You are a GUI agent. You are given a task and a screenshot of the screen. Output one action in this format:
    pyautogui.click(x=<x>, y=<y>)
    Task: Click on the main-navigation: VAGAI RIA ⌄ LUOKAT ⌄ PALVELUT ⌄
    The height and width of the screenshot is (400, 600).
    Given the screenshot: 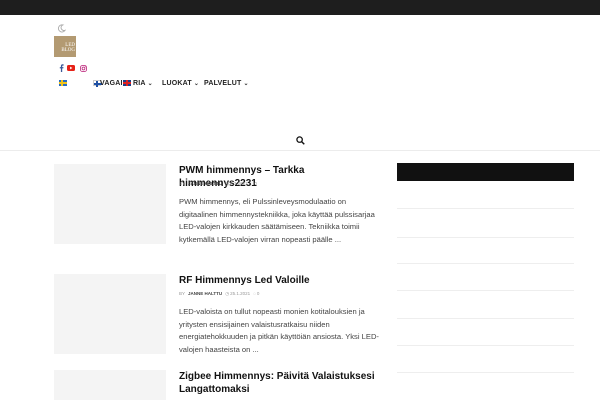 What is the action you would take?
    pyautogui.click(x=300, y=84)
    